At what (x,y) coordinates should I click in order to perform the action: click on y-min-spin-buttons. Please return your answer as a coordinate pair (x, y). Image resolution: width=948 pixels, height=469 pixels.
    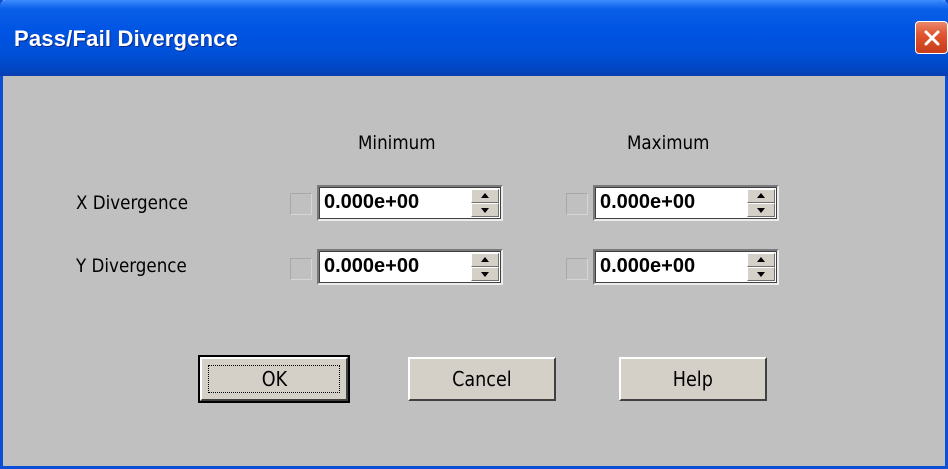
    Looking at the image, I should click on (485, 267).